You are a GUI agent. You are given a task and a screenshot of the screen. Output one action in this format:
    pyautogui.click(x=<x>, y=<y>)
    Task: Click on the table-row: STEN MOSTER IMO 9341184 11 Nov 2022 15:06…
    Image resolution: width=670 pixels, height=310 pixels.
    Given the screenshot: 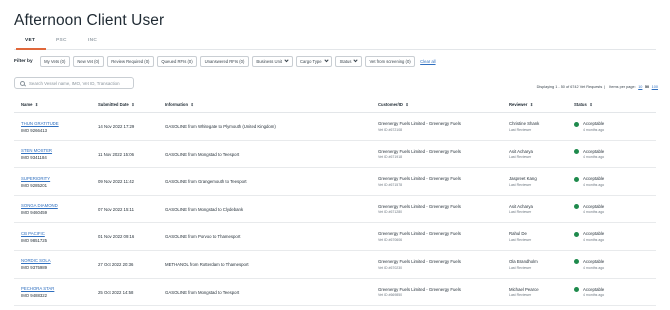 What is the action you would take?
    pyautogui.click(x=335, y=155)
    